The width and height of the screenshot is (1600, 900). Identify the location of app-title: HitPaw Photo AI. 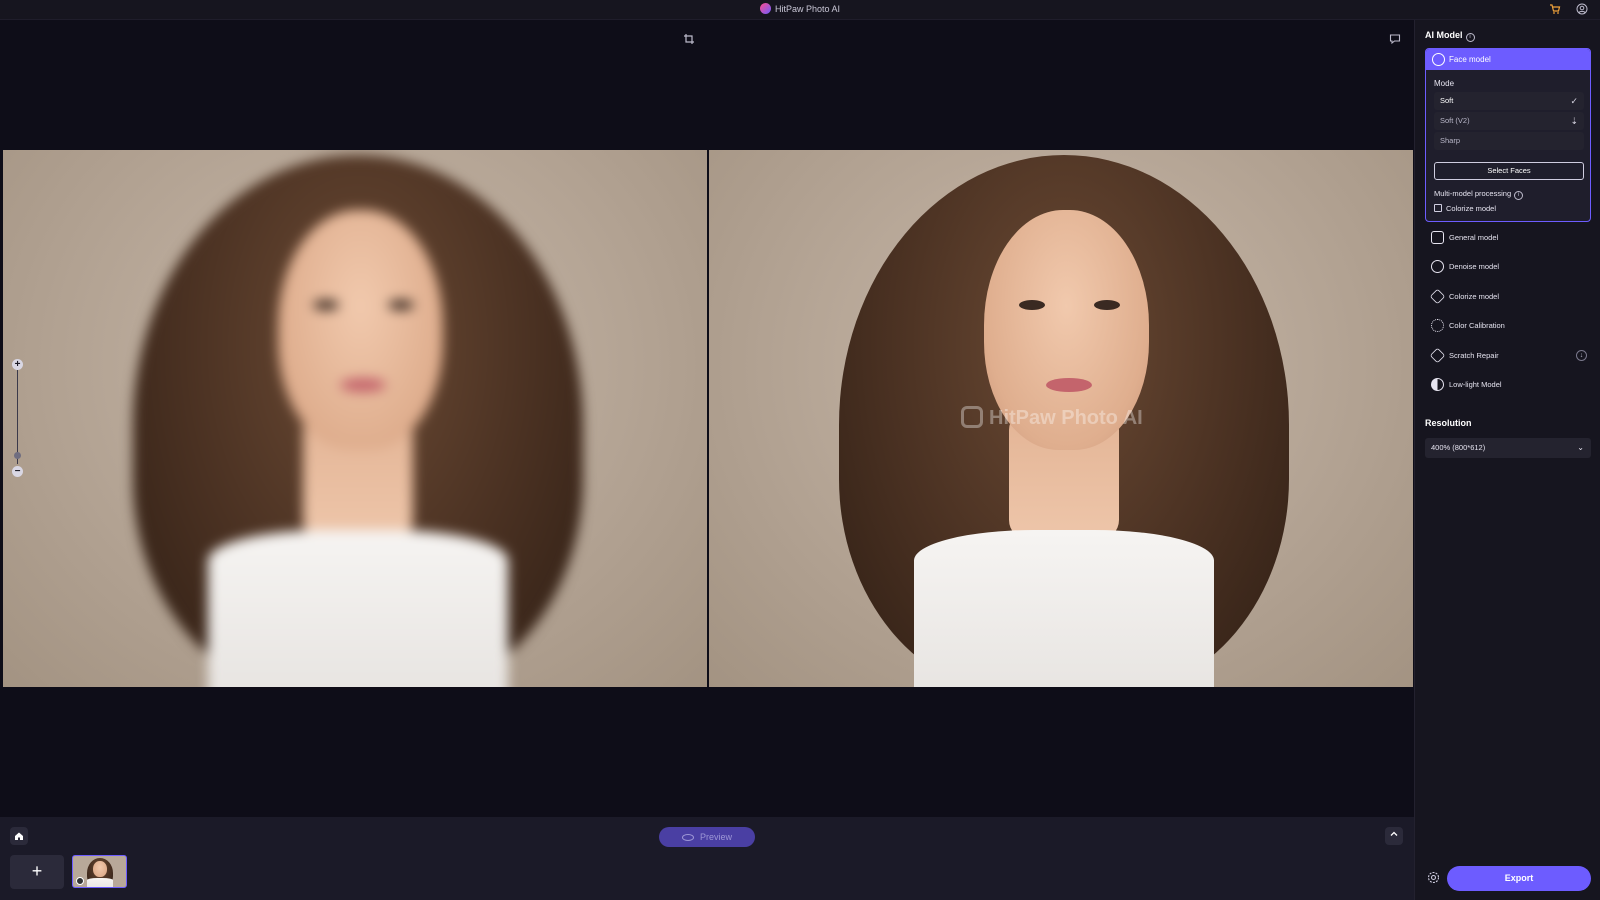
(807, 9).